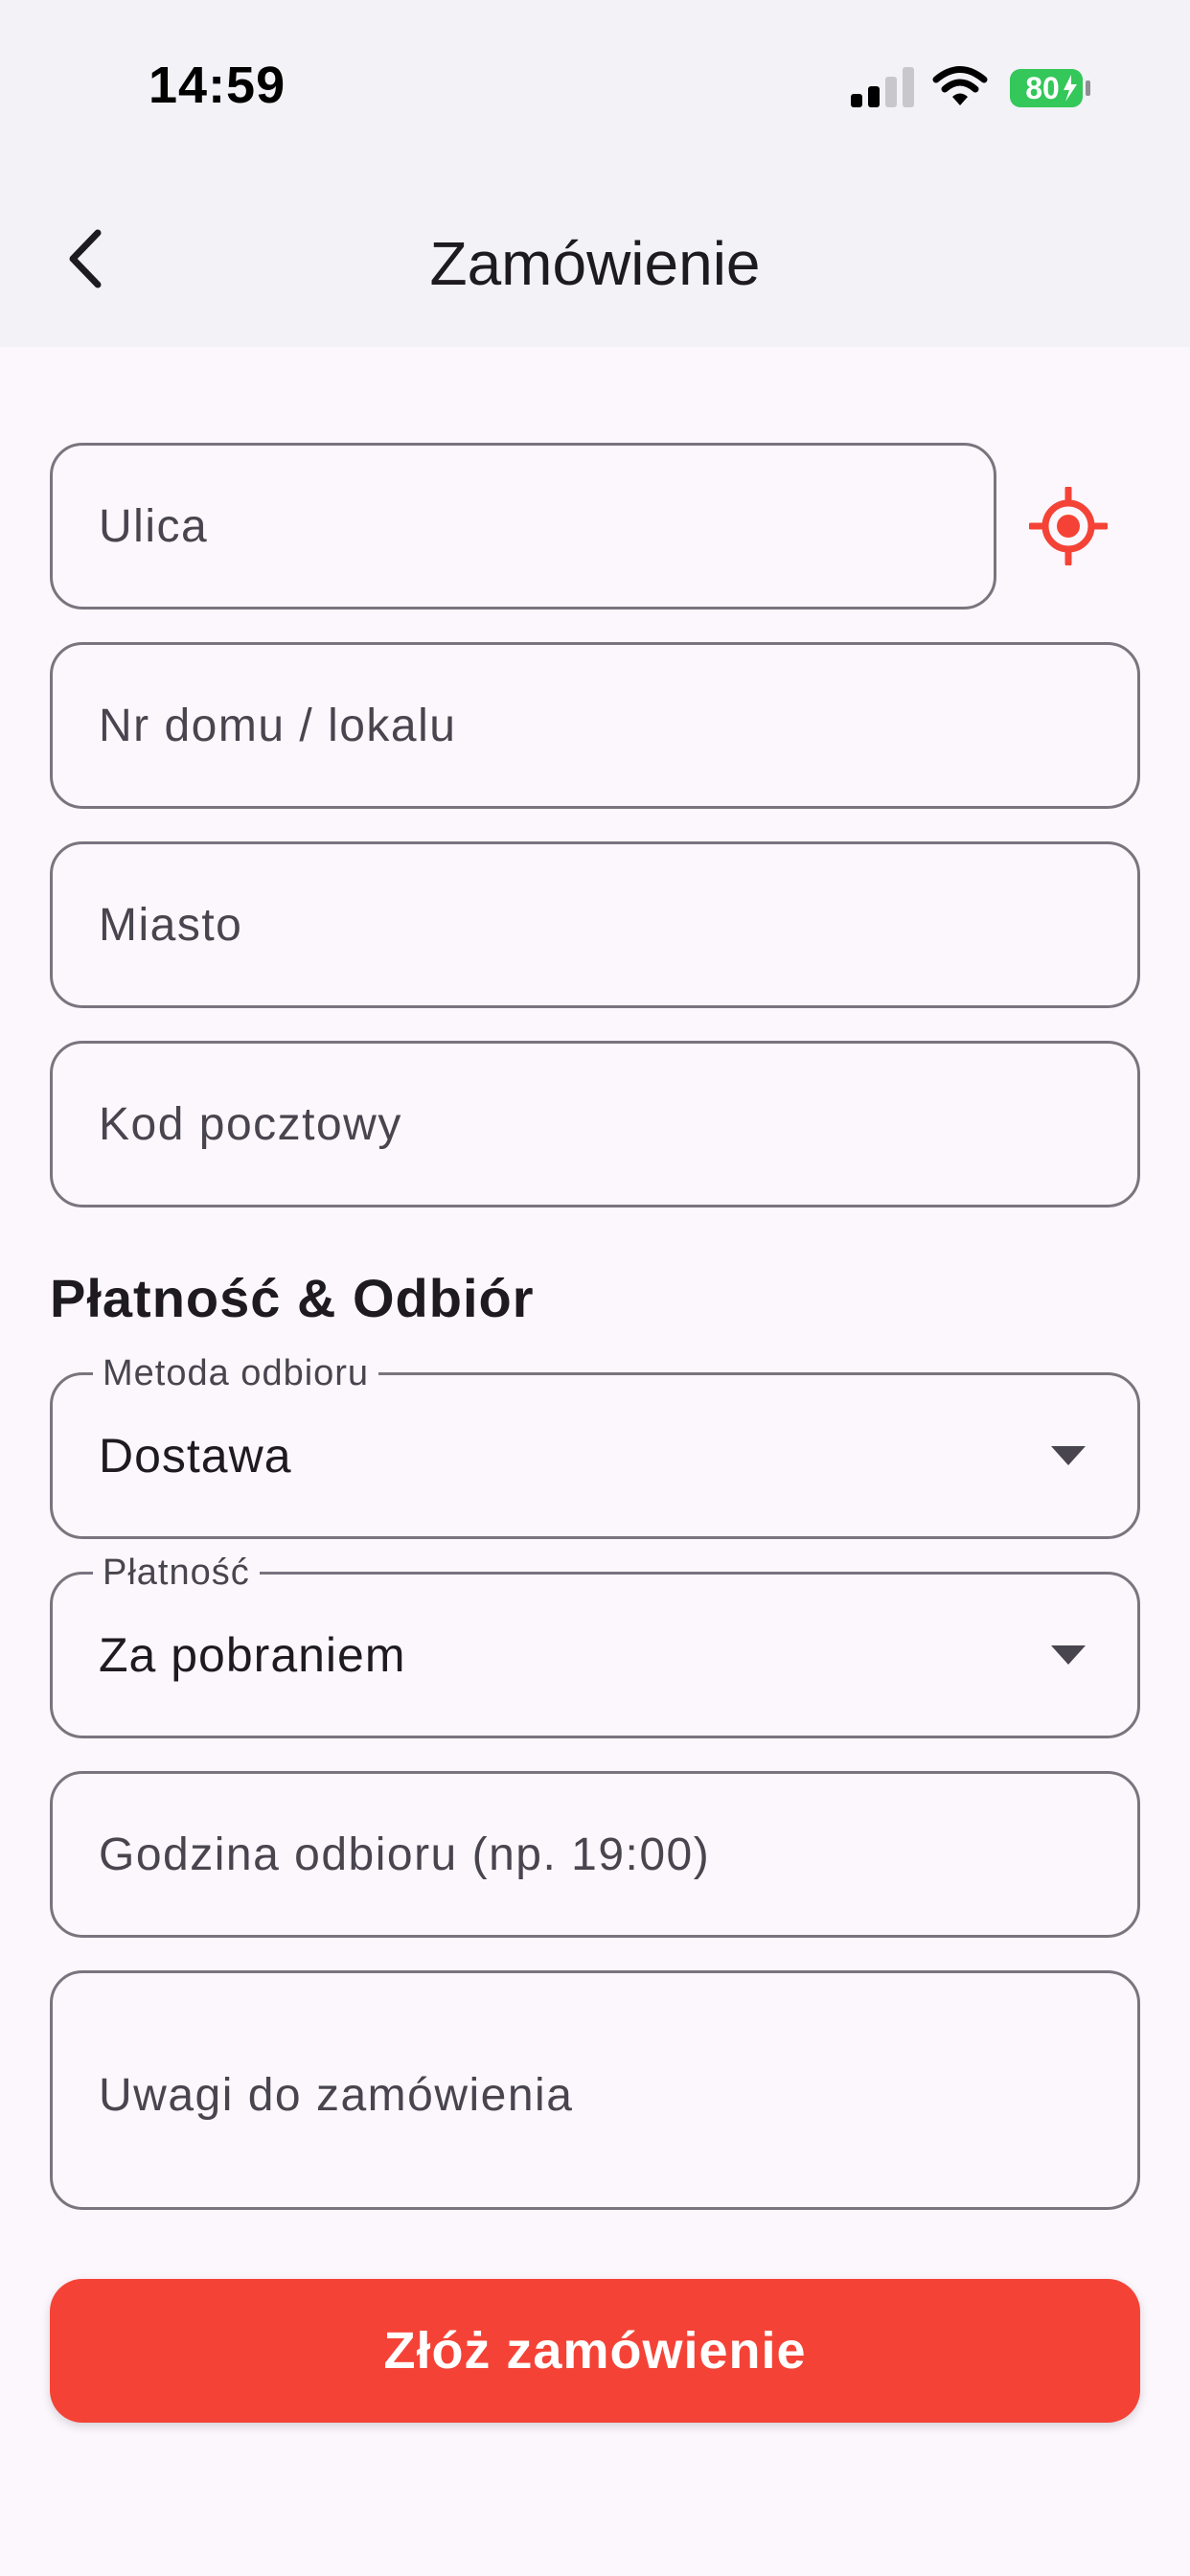 Image resolution: width=1190 pixels, height=2576 pixels. What do you see at coordinates (1069, 526) in the screenshot?
I see `gps-target-icon` at bounding box center [1069, 526].